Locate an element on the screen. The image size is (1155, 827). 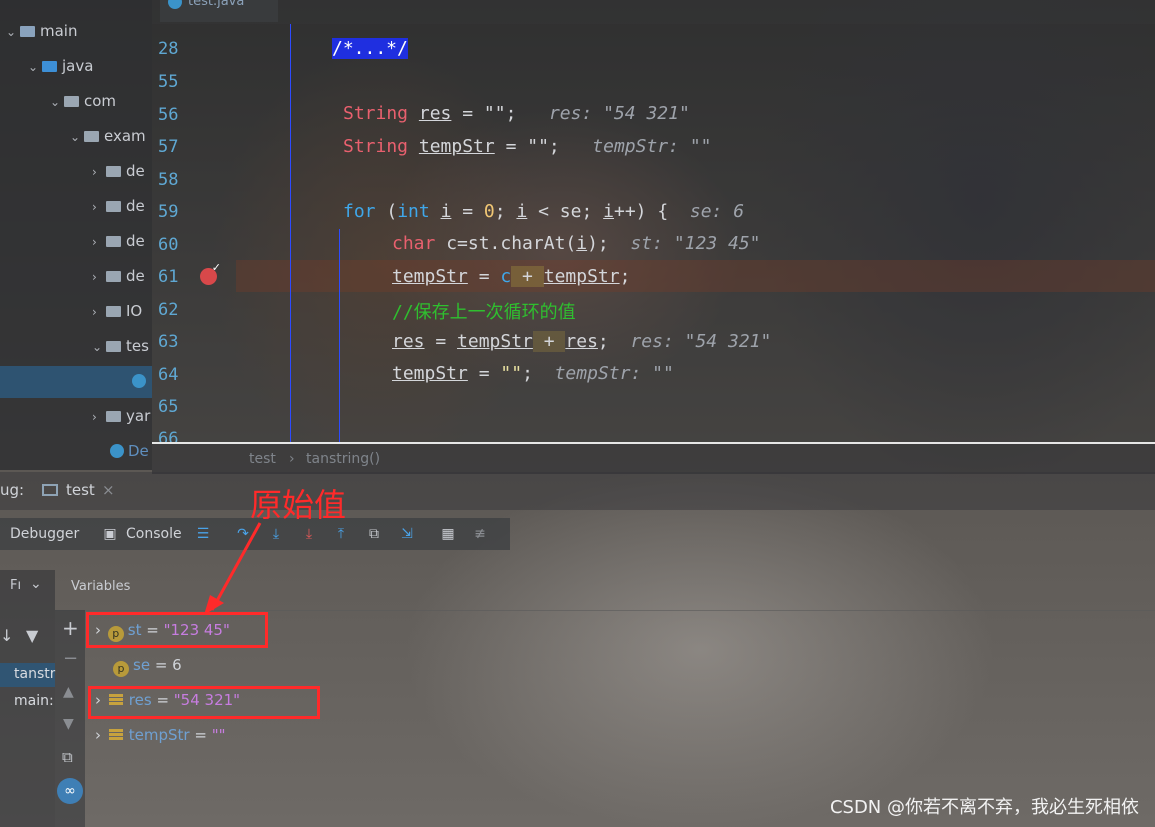
tab-debugger: Debugger is located at coordinates (44, 534).